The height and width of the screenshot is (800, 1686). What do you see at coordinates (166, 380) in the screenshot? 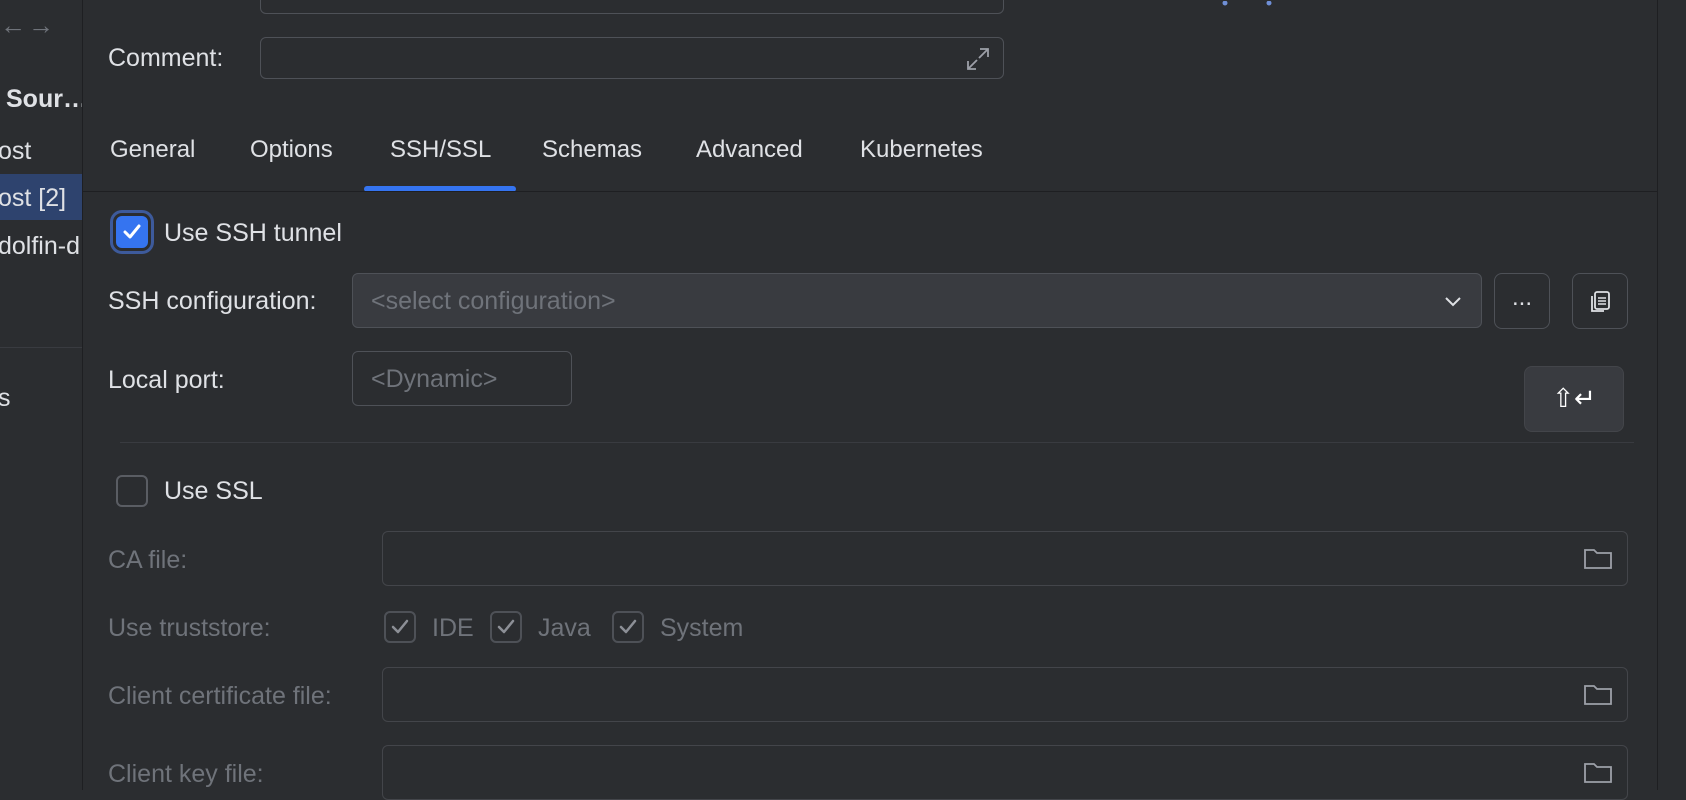
I see `local-port-label: Local port:` at bounding box center [166, 380].